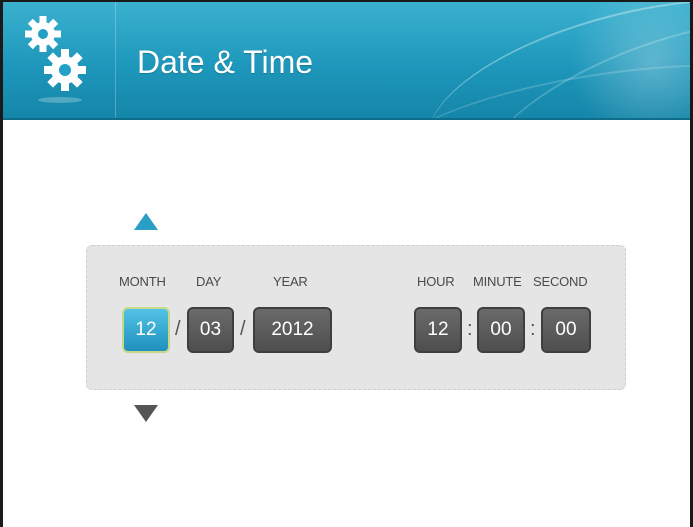  What do you see at coordinates (566, 330) in the screenshot?
I see `second-field: 00` at bounding box center [566, 330].